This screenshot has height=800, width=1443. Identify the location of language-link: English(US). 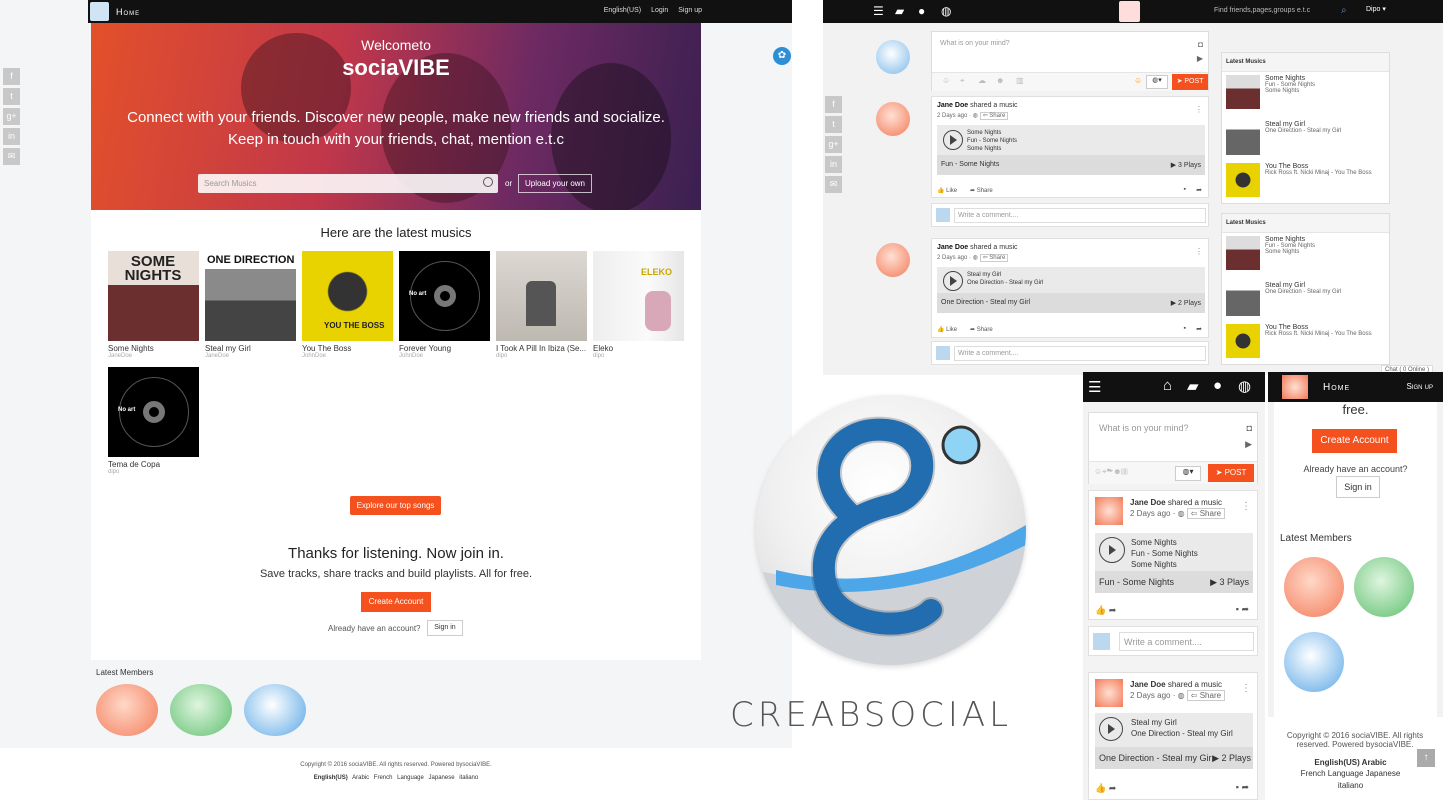
(622, 10).